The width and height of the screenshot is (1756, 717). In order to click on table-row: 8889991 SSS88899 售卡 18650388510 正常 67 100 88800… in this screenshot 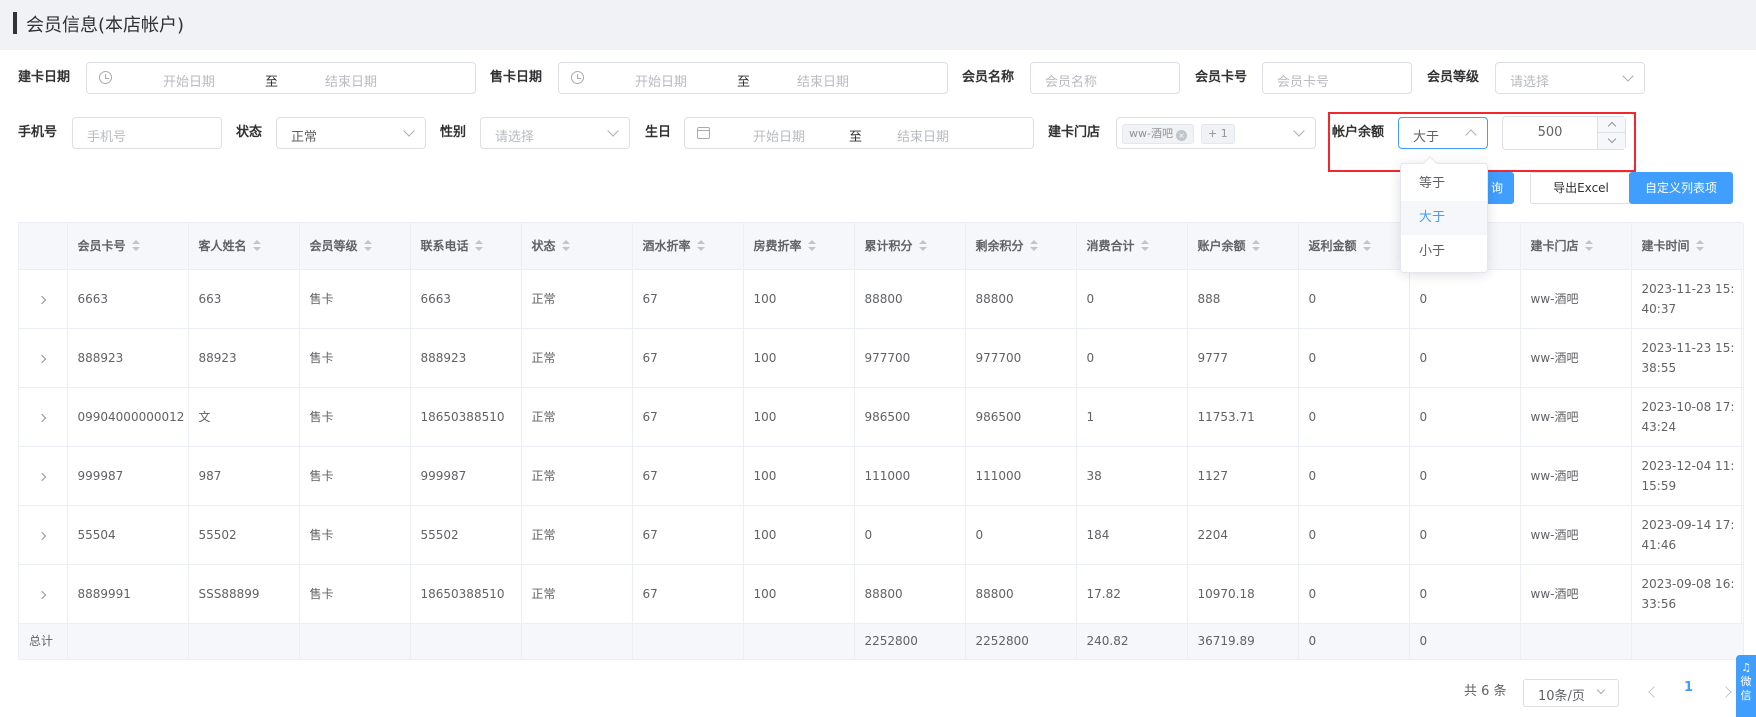, I will do `click(881, 594)`.